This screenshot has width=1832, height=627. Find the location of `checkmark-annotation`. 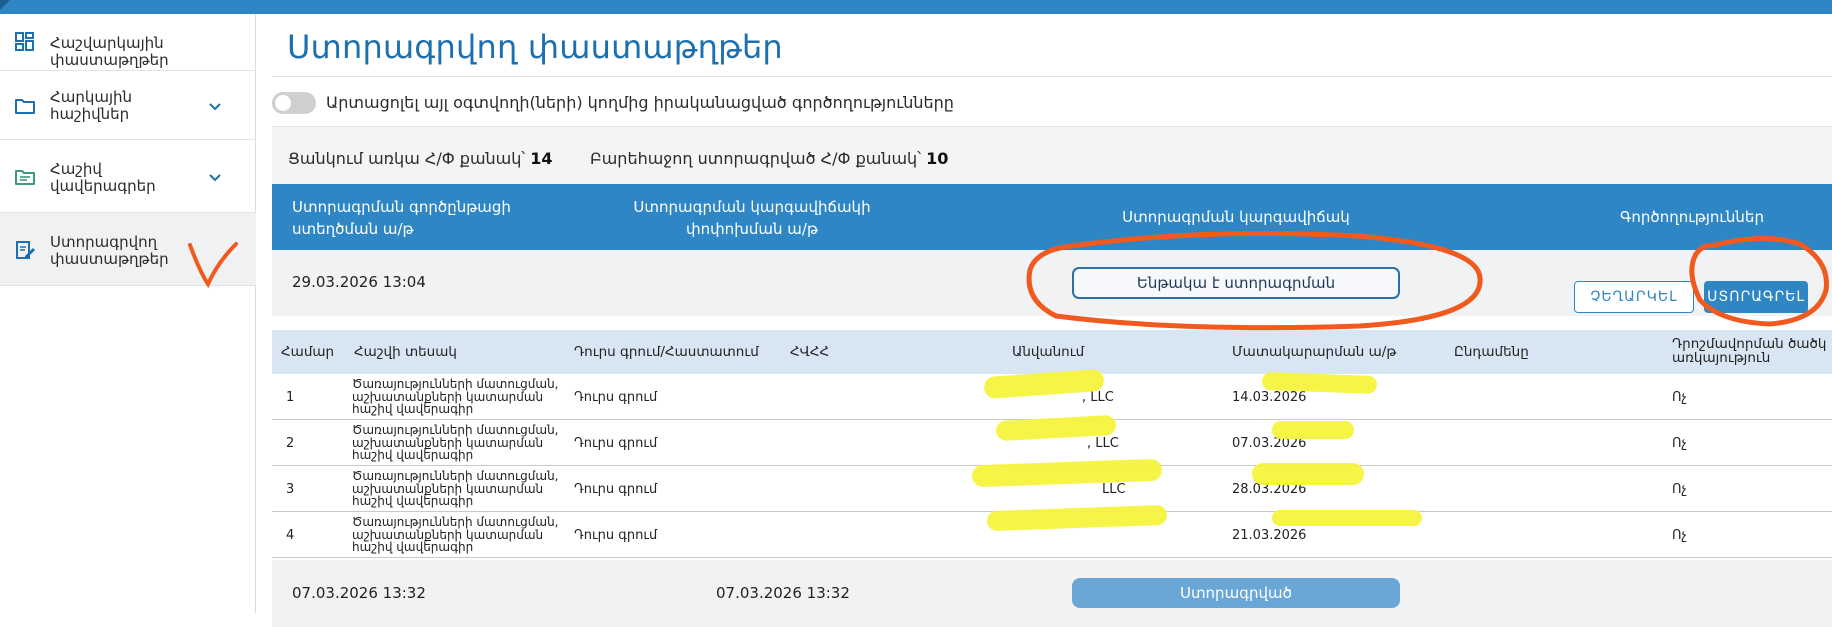

checkmark-annotation is located at coordinates (213, 265).